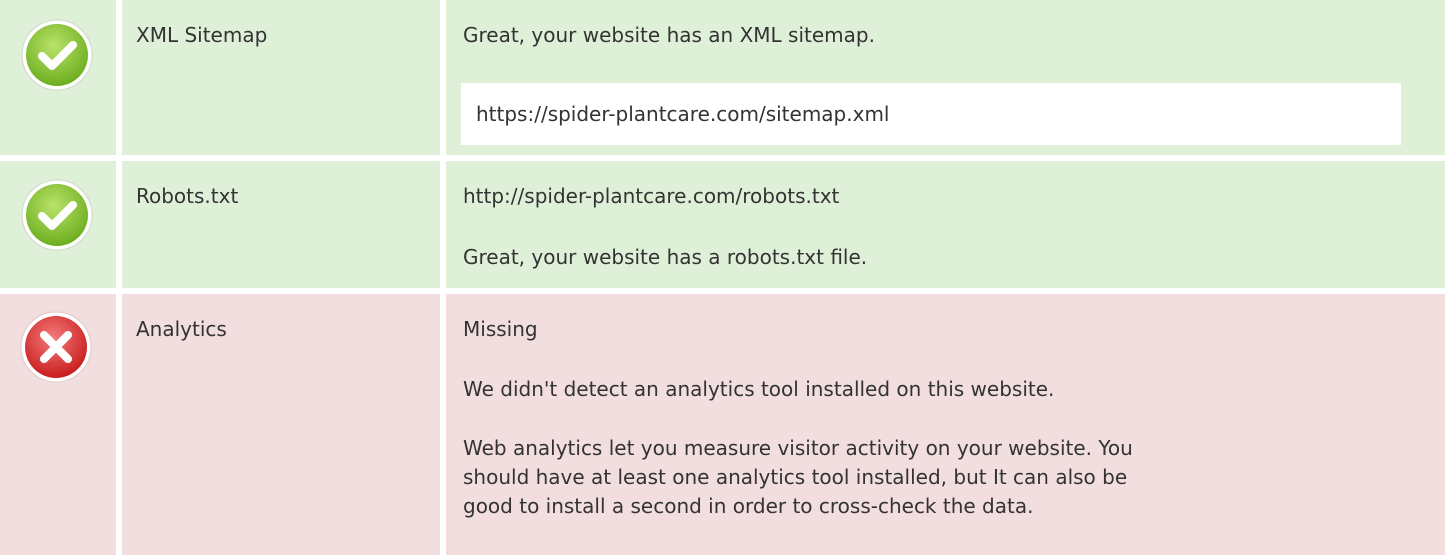 The image size is (1445, 555). What do you see at coordinates (669, 35) in the screenshot?
I see `result-message: Great, your website has an XML sitemap.` at bounding box center [669, 35].